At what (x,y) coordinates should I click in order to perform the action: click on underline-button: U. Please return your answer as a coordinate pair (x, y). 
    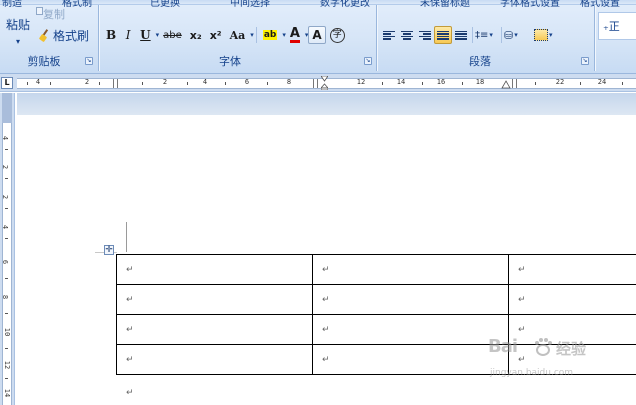
    Looking at the image, I should click on (145, 35).